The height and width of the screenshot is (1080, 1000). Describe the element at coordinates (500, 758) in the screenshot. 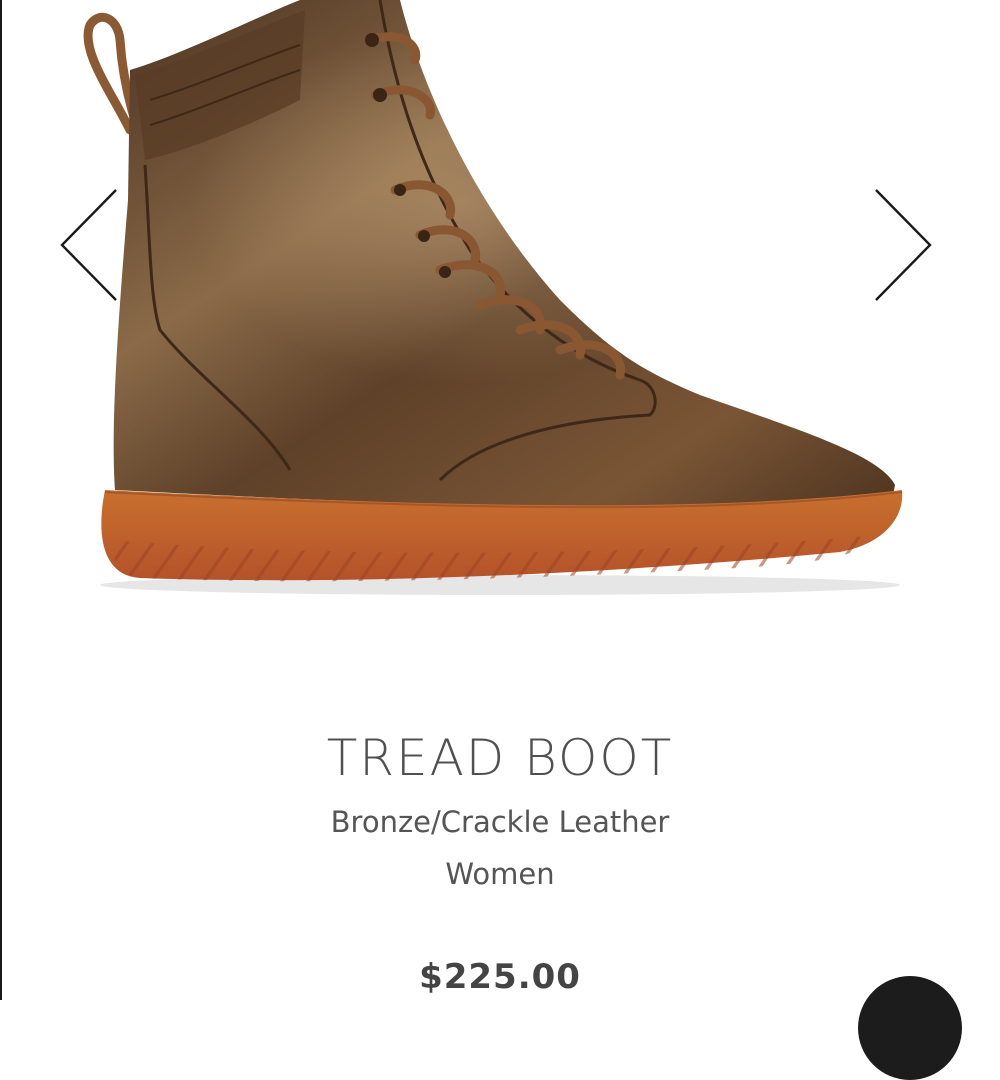

I see `product-title: TREAD BOOT` at that location.